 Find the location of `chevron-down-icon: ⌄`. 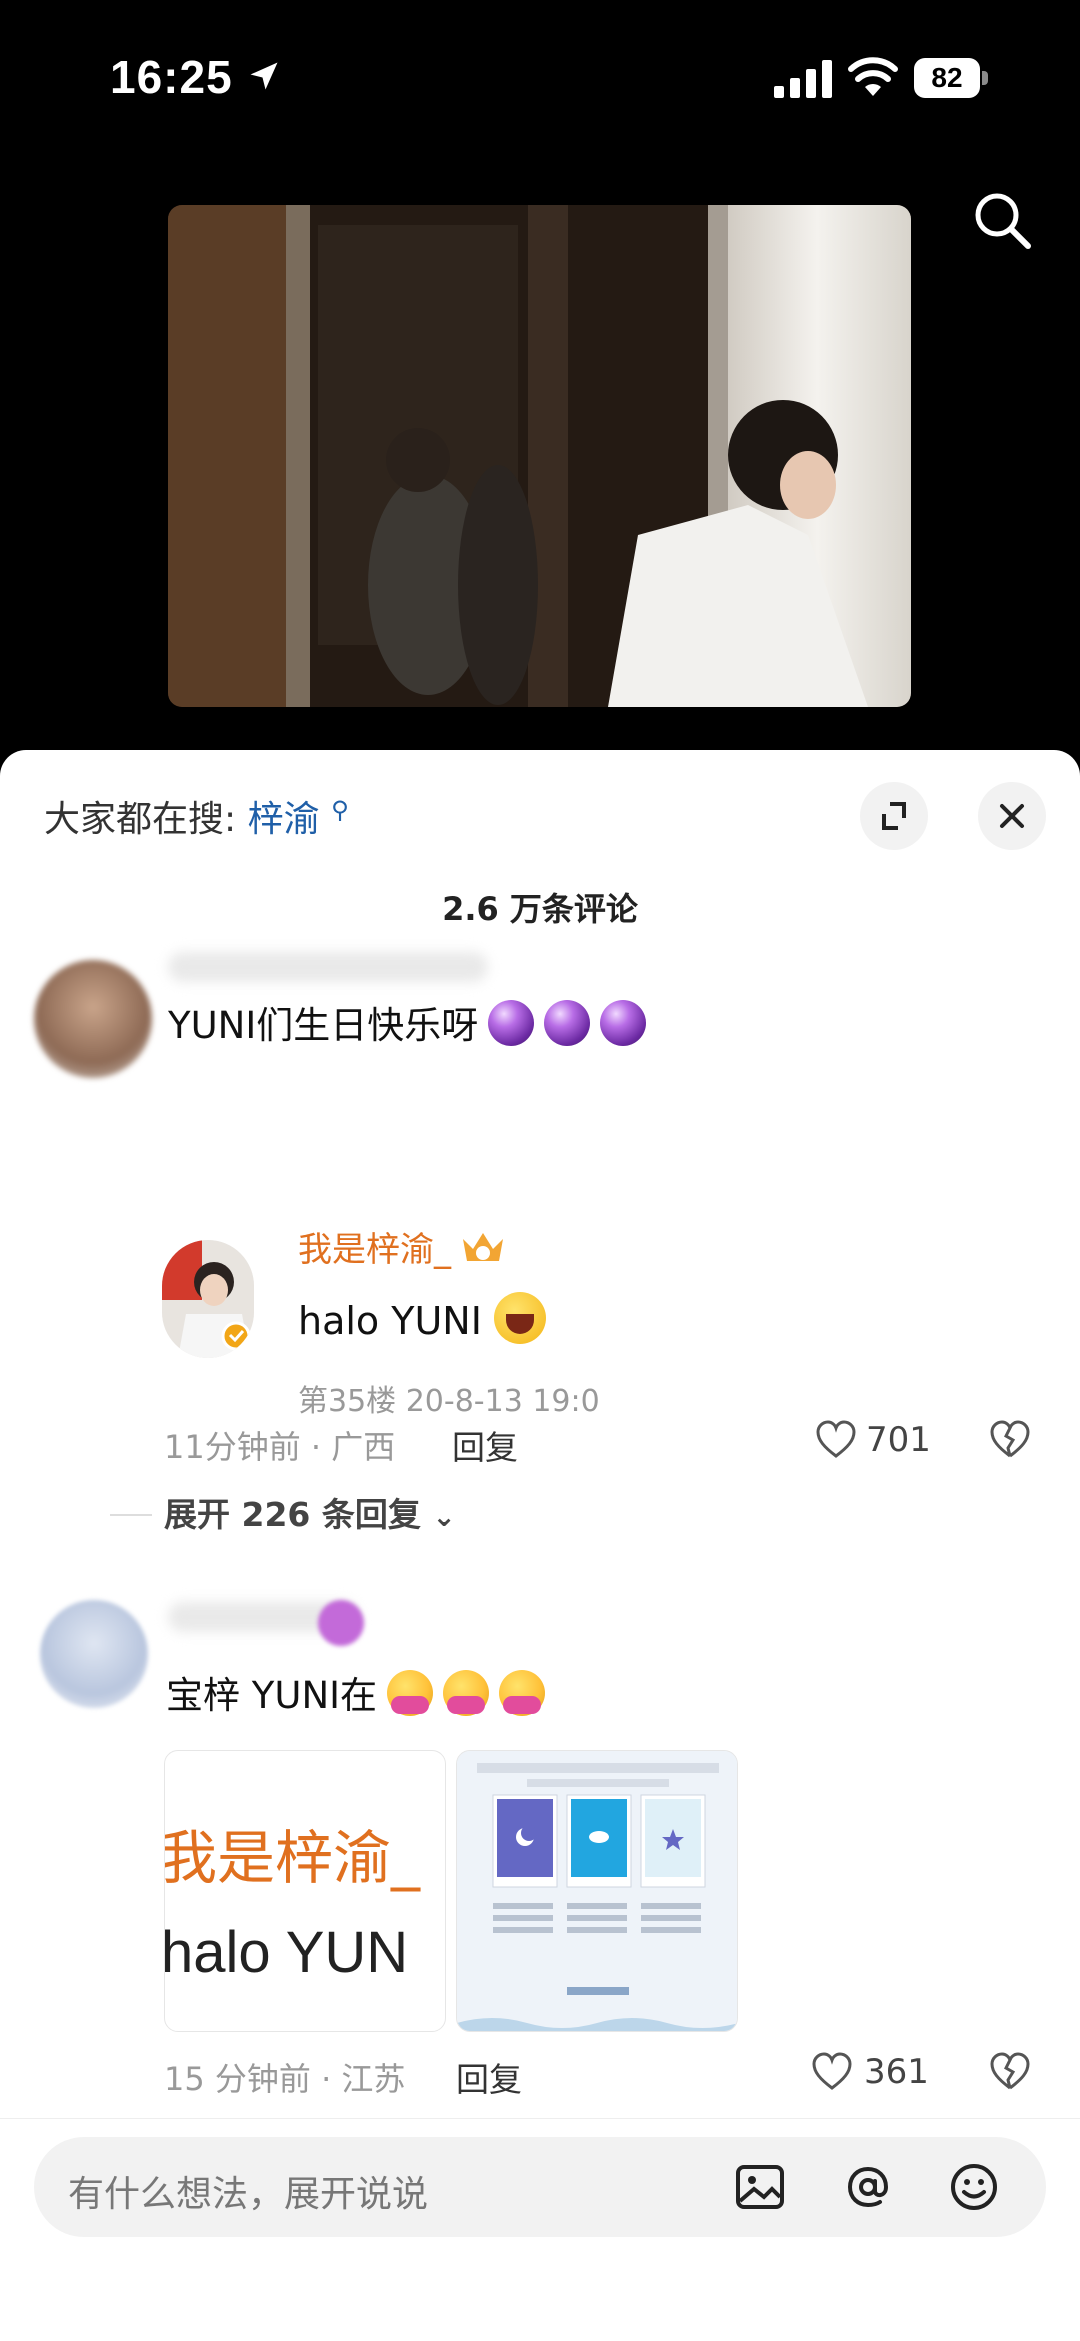

chevron-down-icon: ⌄ is located at coordinates (444, 1516).